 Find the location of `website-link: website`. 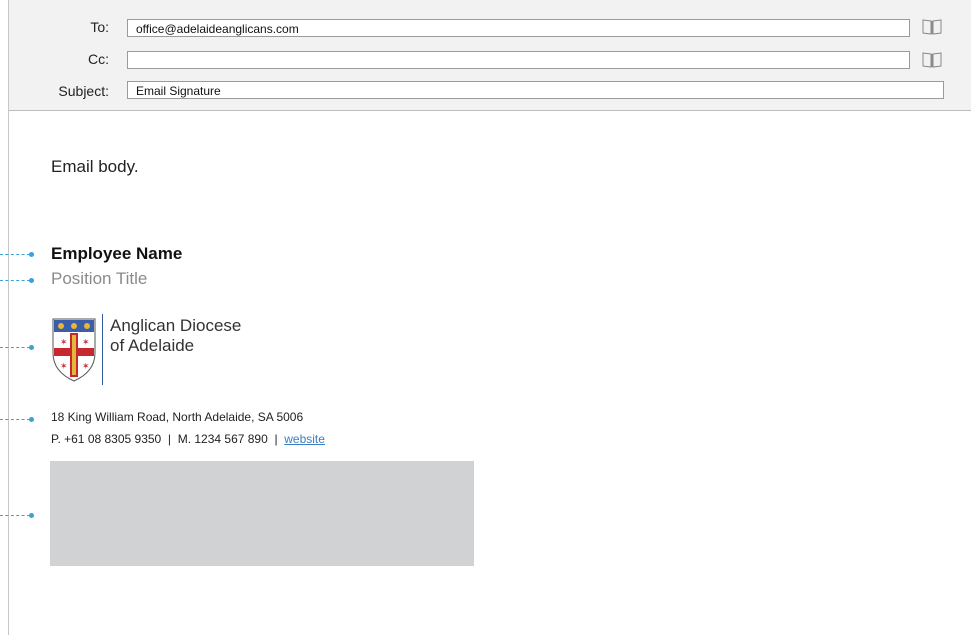

website-link: website is located at coordinates (304, 439).